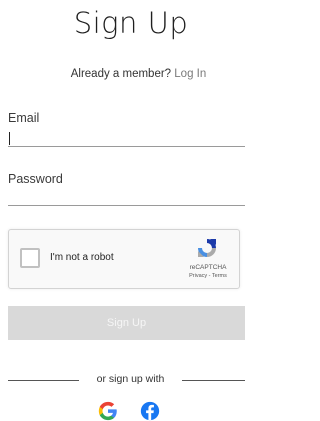  What do you see at coordinates (213, 380) in the screenshot?
I see `divider-line-right` at bounding box center [213, 380].